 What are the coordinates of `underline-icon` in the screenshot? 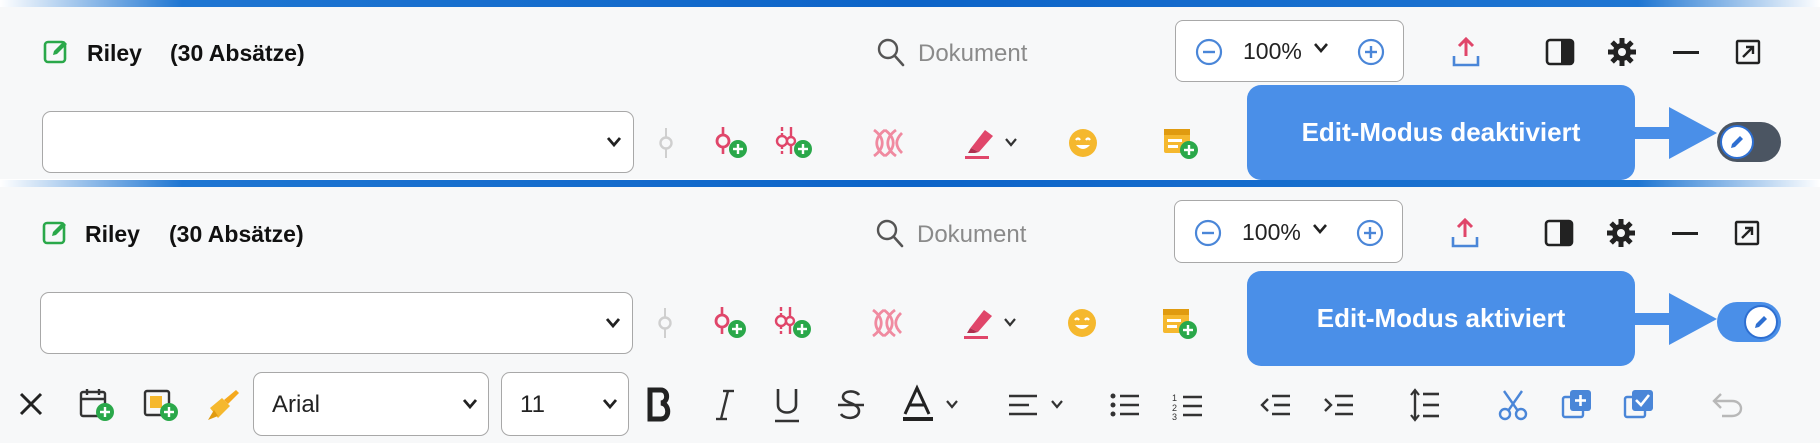 It's located at (787, 405).